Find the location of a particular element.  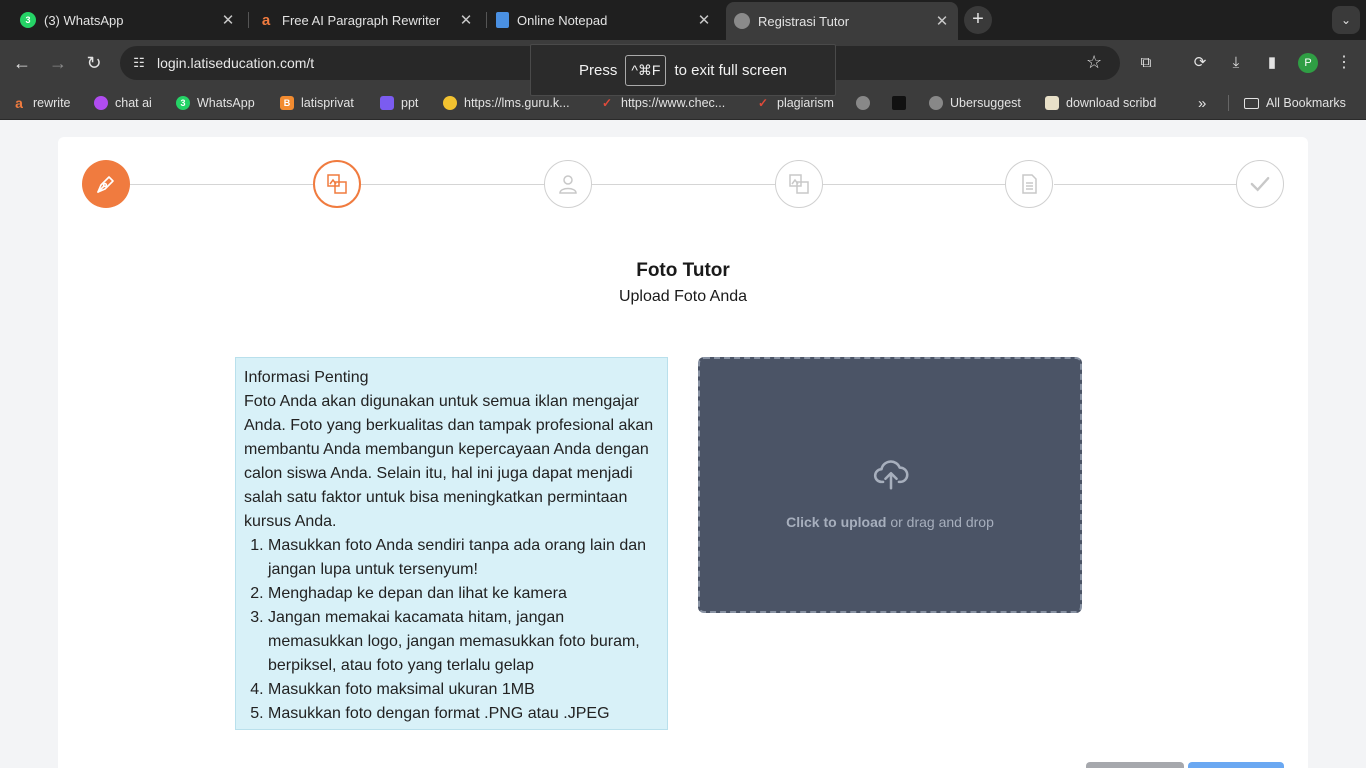

check-icon is located at coordinates (1260, 184).